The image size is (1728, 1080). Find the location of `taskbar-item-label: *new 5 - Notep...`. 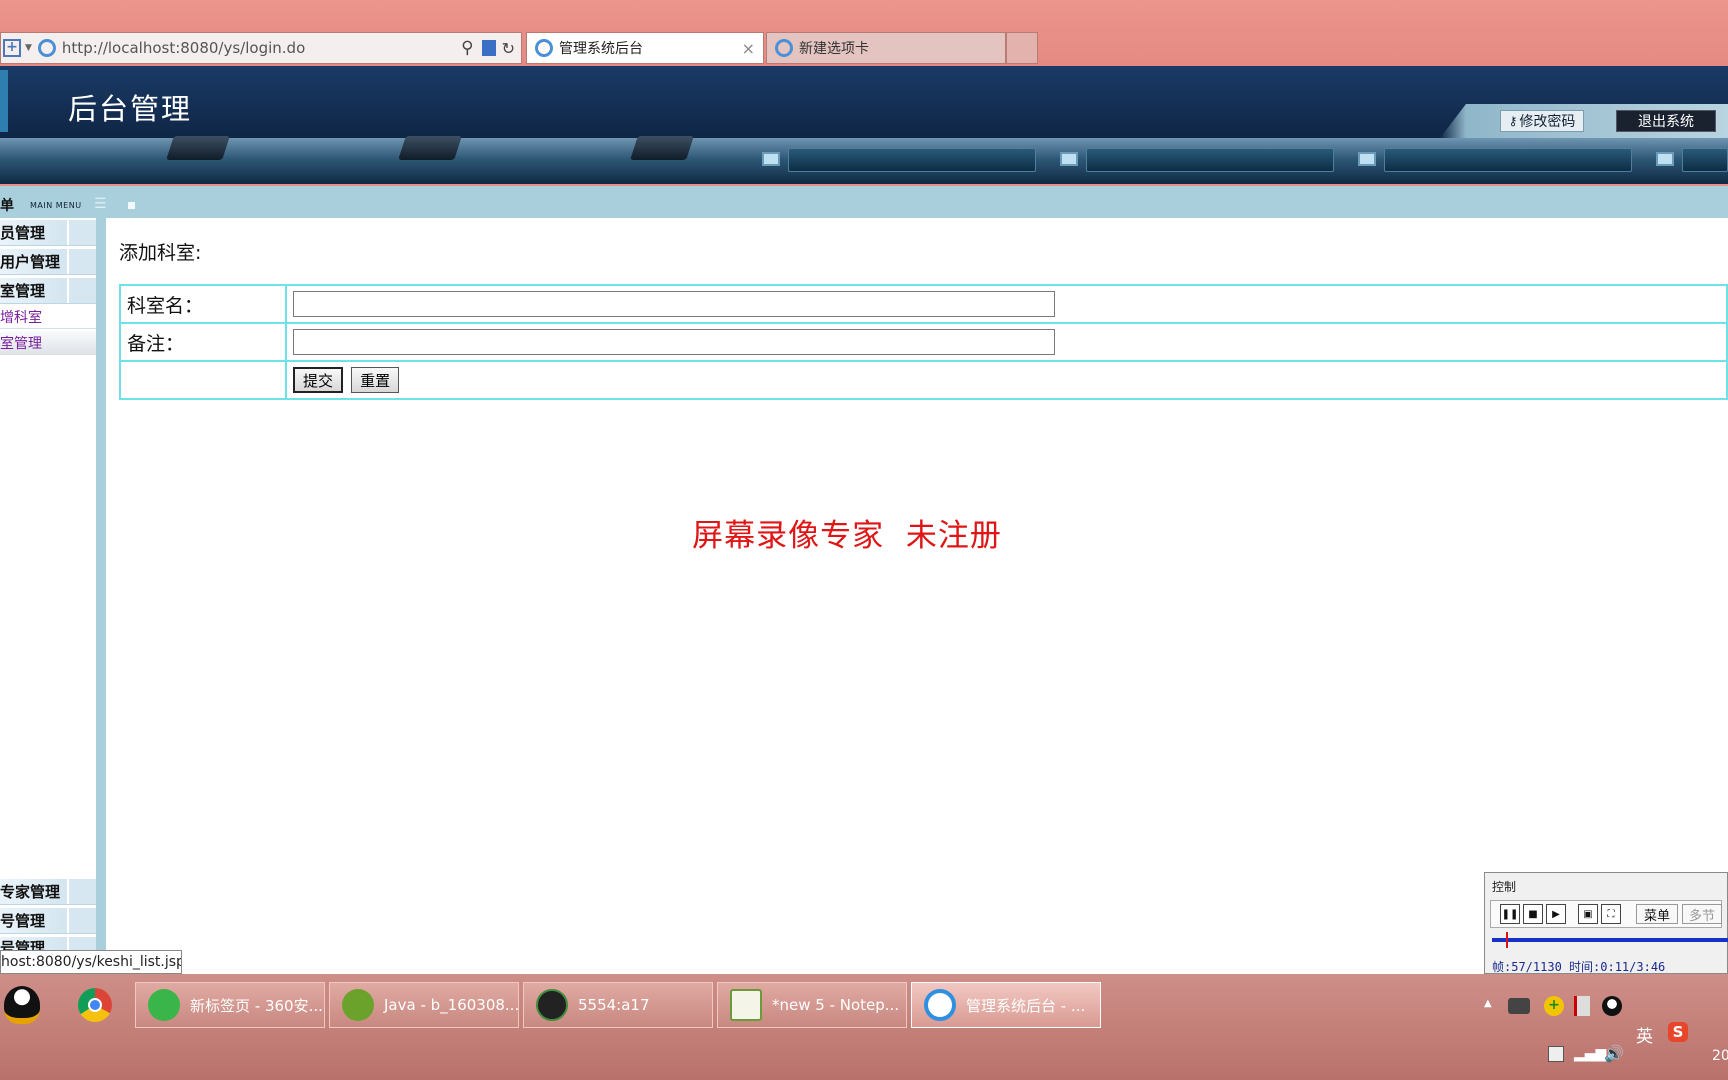

taskbar-item-label: *new 5 - Notep... is located at coordinates (836, 1005).